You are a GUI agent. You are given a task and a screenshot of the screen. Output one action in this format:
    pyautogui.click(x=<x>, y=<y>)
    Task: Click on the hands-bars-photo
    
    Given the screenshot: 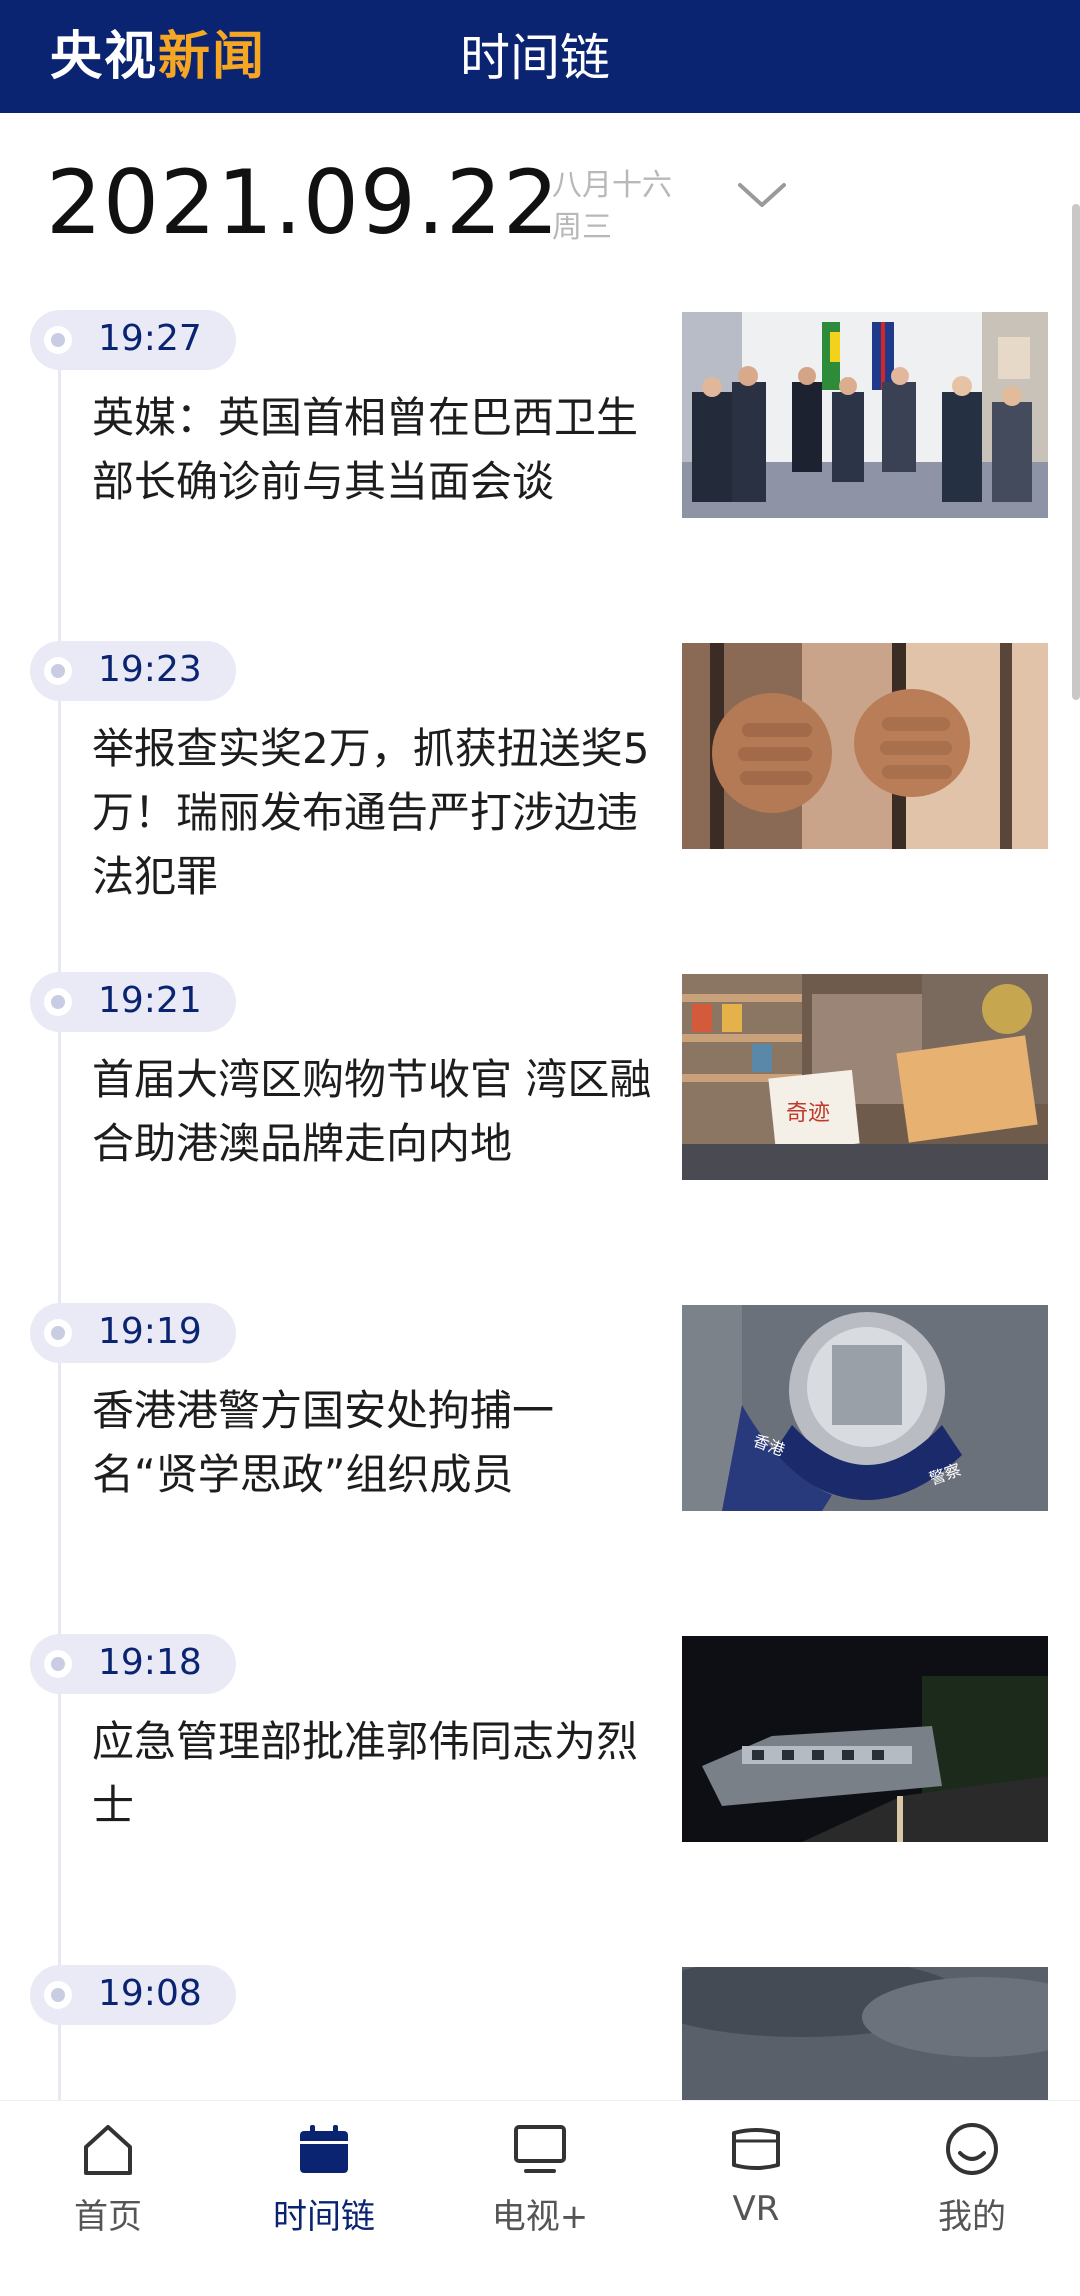 What is the action you would take?
    pyautogui.click(x=865, y=746)
    